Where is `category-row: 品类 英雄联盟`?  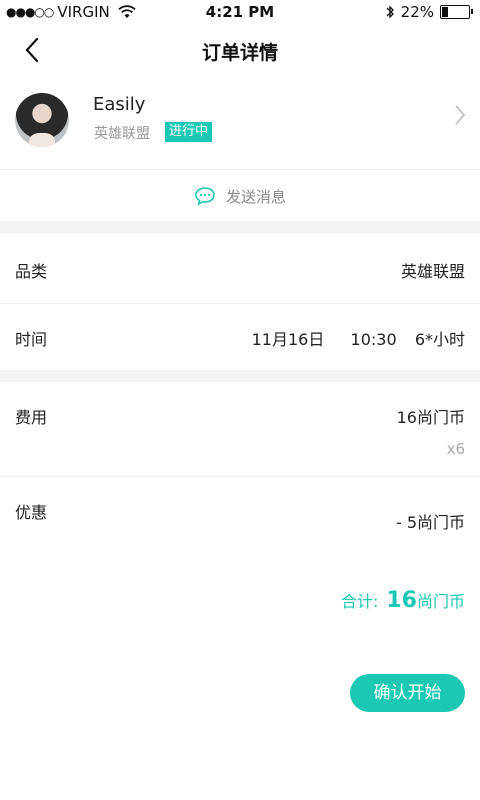
category-row: 品类 英雄联盟 is located at coordinates (240, 268).